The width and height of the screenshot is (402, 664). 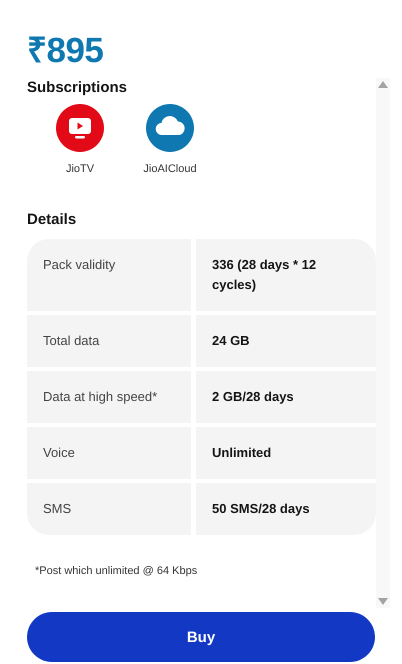 I want to click on scrollbar, so click(x=383, y=343).